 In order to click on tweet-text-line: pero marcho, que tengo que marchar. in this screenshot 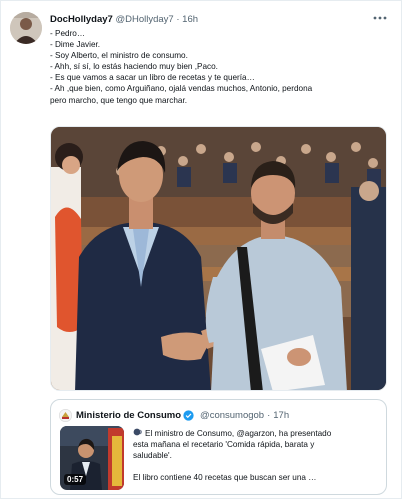, I will do `click(118, 100)`.